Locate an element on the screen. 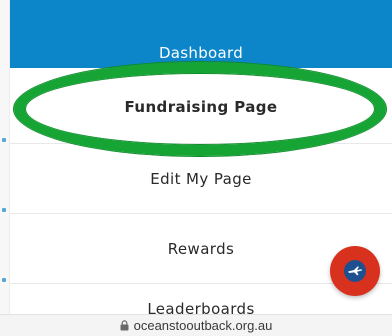 The width and height of the screenshot is (392, 336). plane-icon is located at coordinates (355, 271).